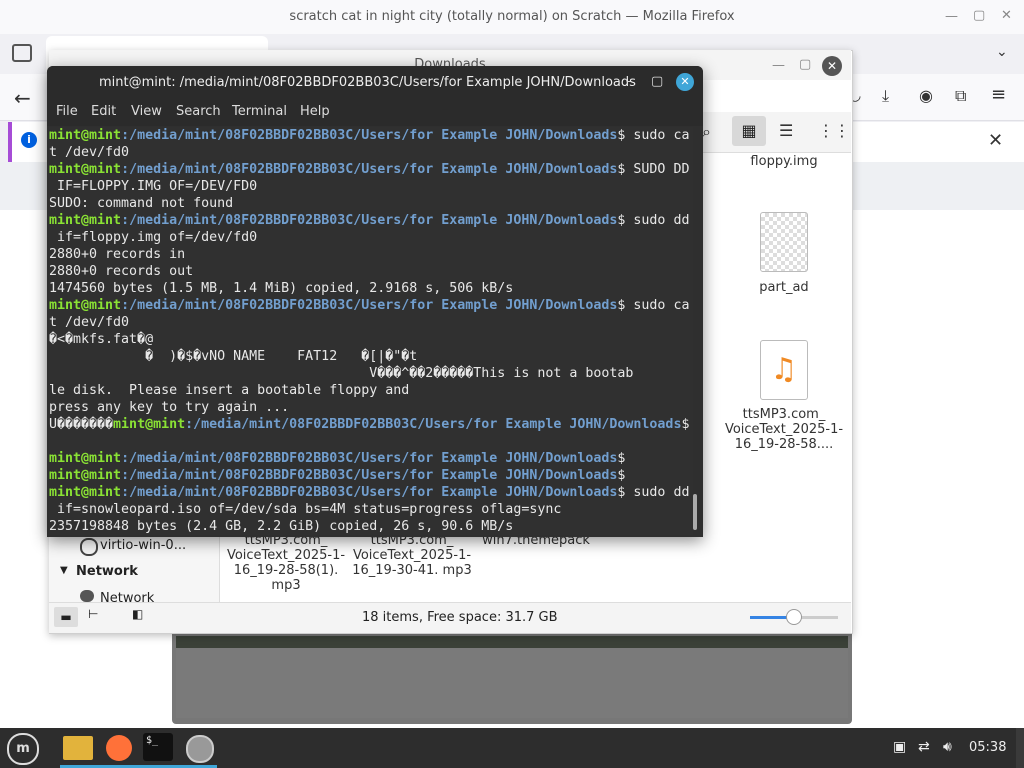  Describe the element at coordinates (979, 15) in the screenshot. I see `firefox-maximize-icon: ▢` at that location.